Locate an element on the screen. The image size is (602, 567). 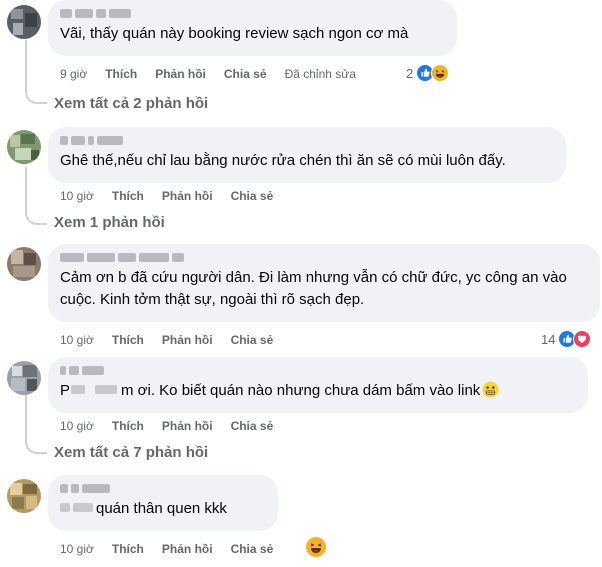
comment-bubble: quán thân quen kkk is located at coordinates (163, 503).